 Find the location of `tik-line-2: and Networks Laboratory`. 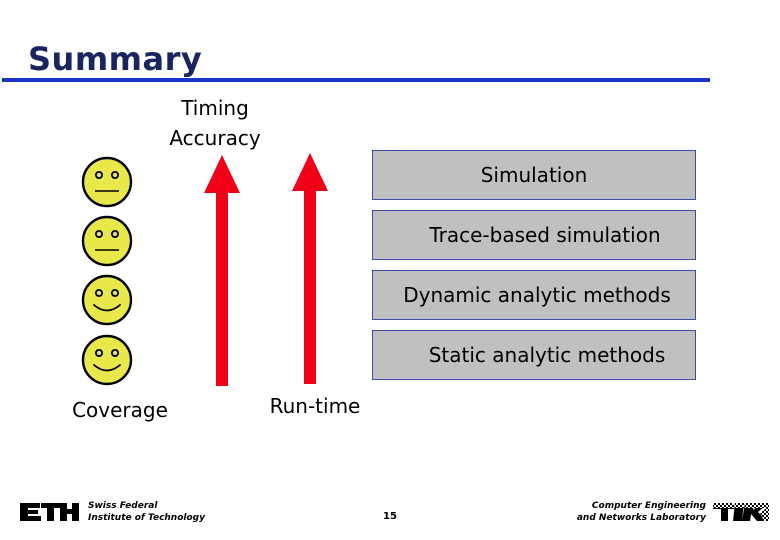

tik-line-2: and Networks Laboratory is located at coordinates (641, 518).